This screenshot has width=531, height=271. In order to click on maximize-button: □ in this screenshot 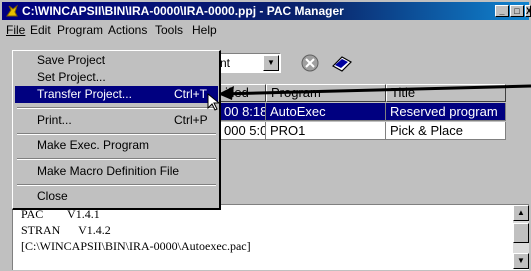, I will do `click(517, 11)`.